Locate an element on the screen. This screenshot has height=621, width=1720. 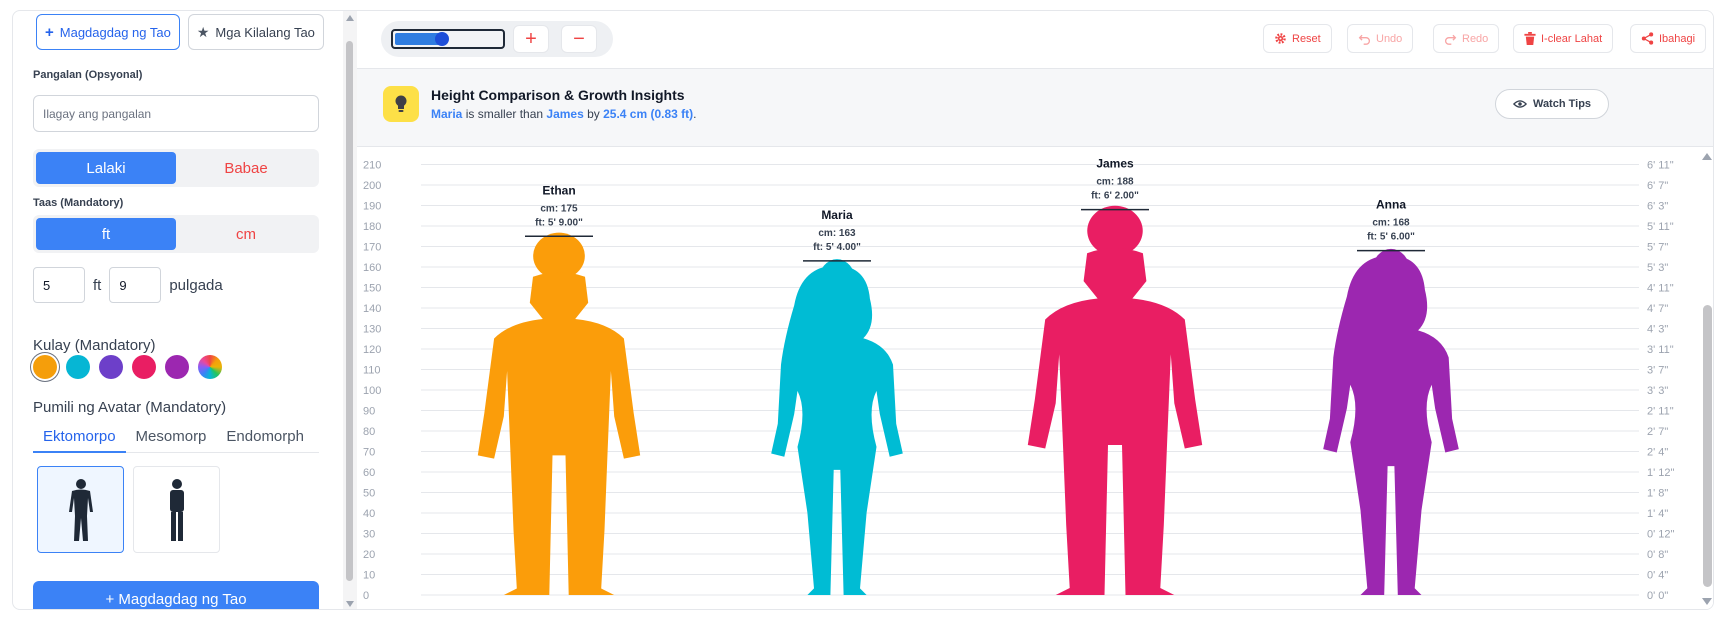
zoom-slider-fill is located at coordinates (422, 39).